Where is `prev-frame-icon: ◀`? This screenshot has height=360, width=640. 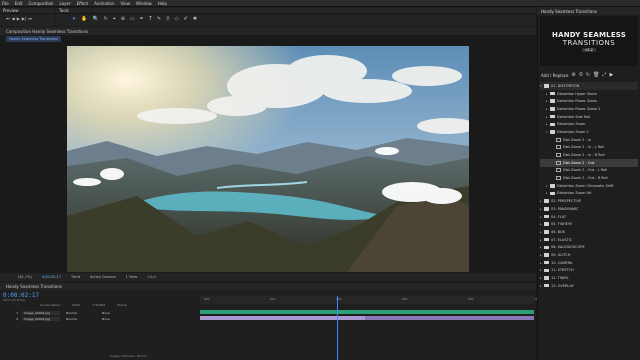 prev-frame-icon: ◀ is located at coordinates (13, 18).